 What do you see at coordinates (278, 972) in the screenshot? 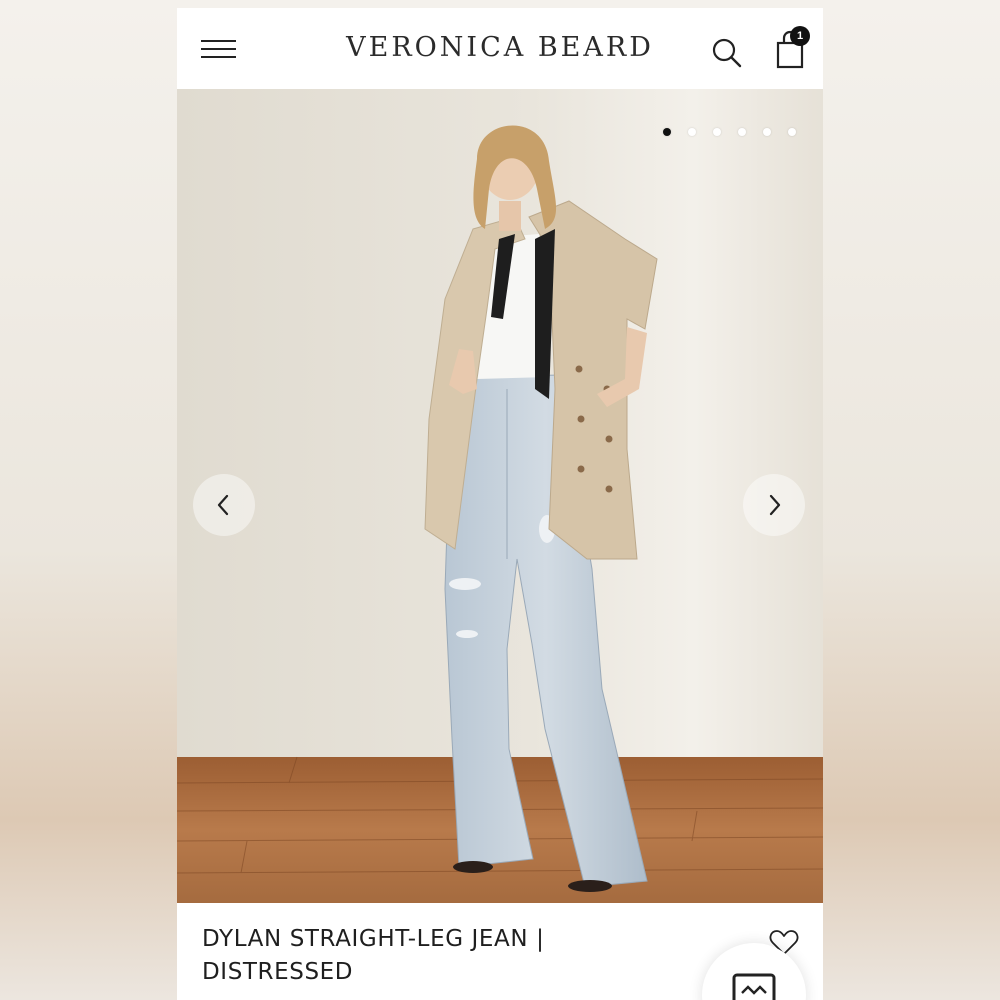
I see `product-title-line-2: DISTRESSED` at bounding box center [278, 972].